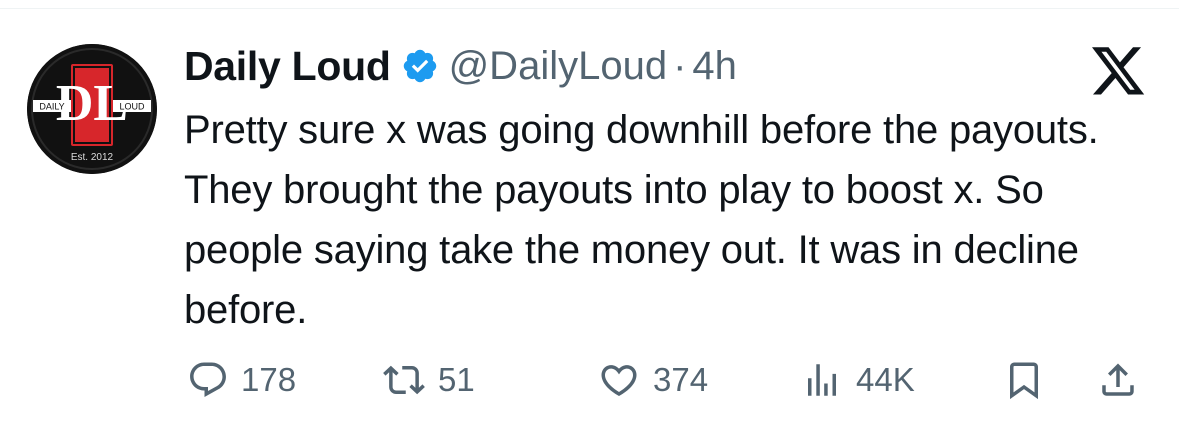  What do you see at coordinates (420, 66) in the screenshot?
I see `verified-badge-icon` at bounding box center [420, 66].